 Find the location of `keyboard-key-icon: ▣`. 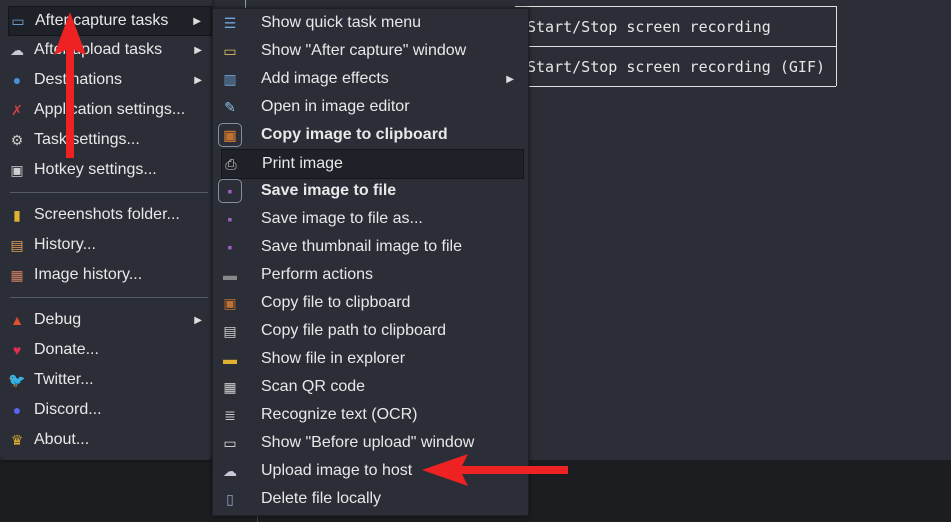

keyboard-key-icon: ▣ is located at coordinates (17, 169).